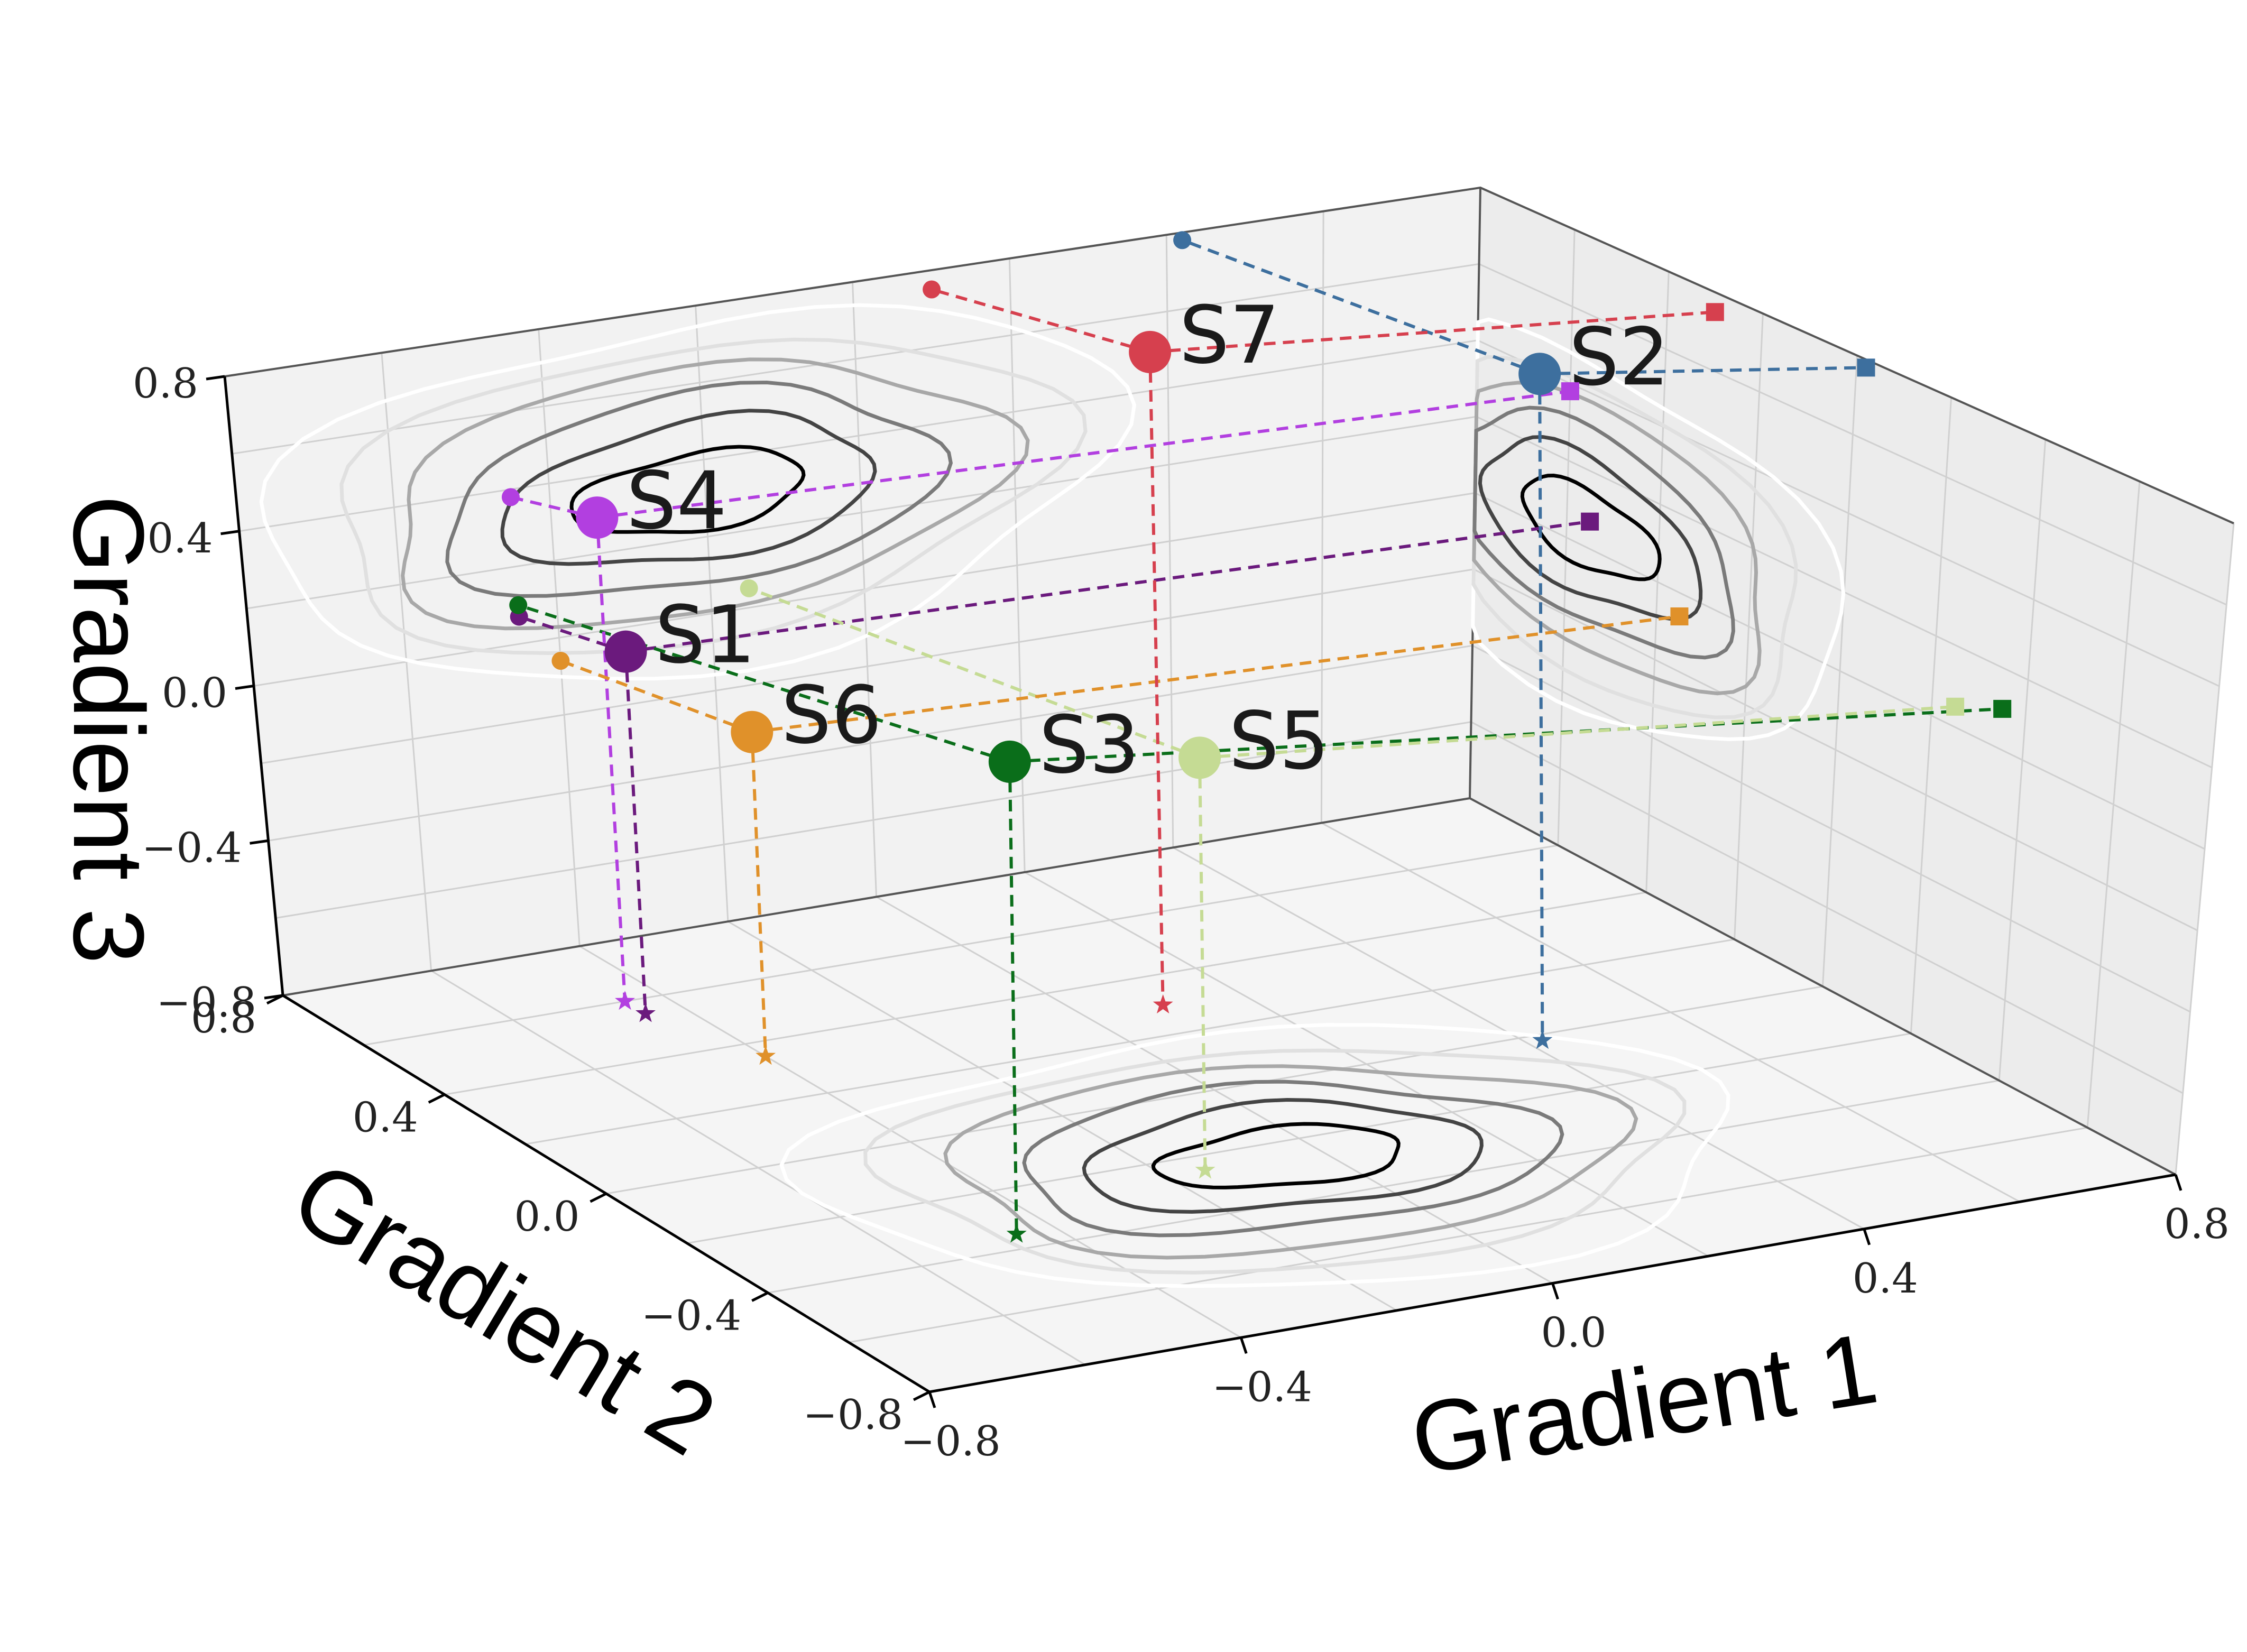 The width and height of the screenshot is (2247, 1652). Describe the element at coordinates (853, 1415) in the screenshot. I see `y-tick-label: −0.8` at that location.